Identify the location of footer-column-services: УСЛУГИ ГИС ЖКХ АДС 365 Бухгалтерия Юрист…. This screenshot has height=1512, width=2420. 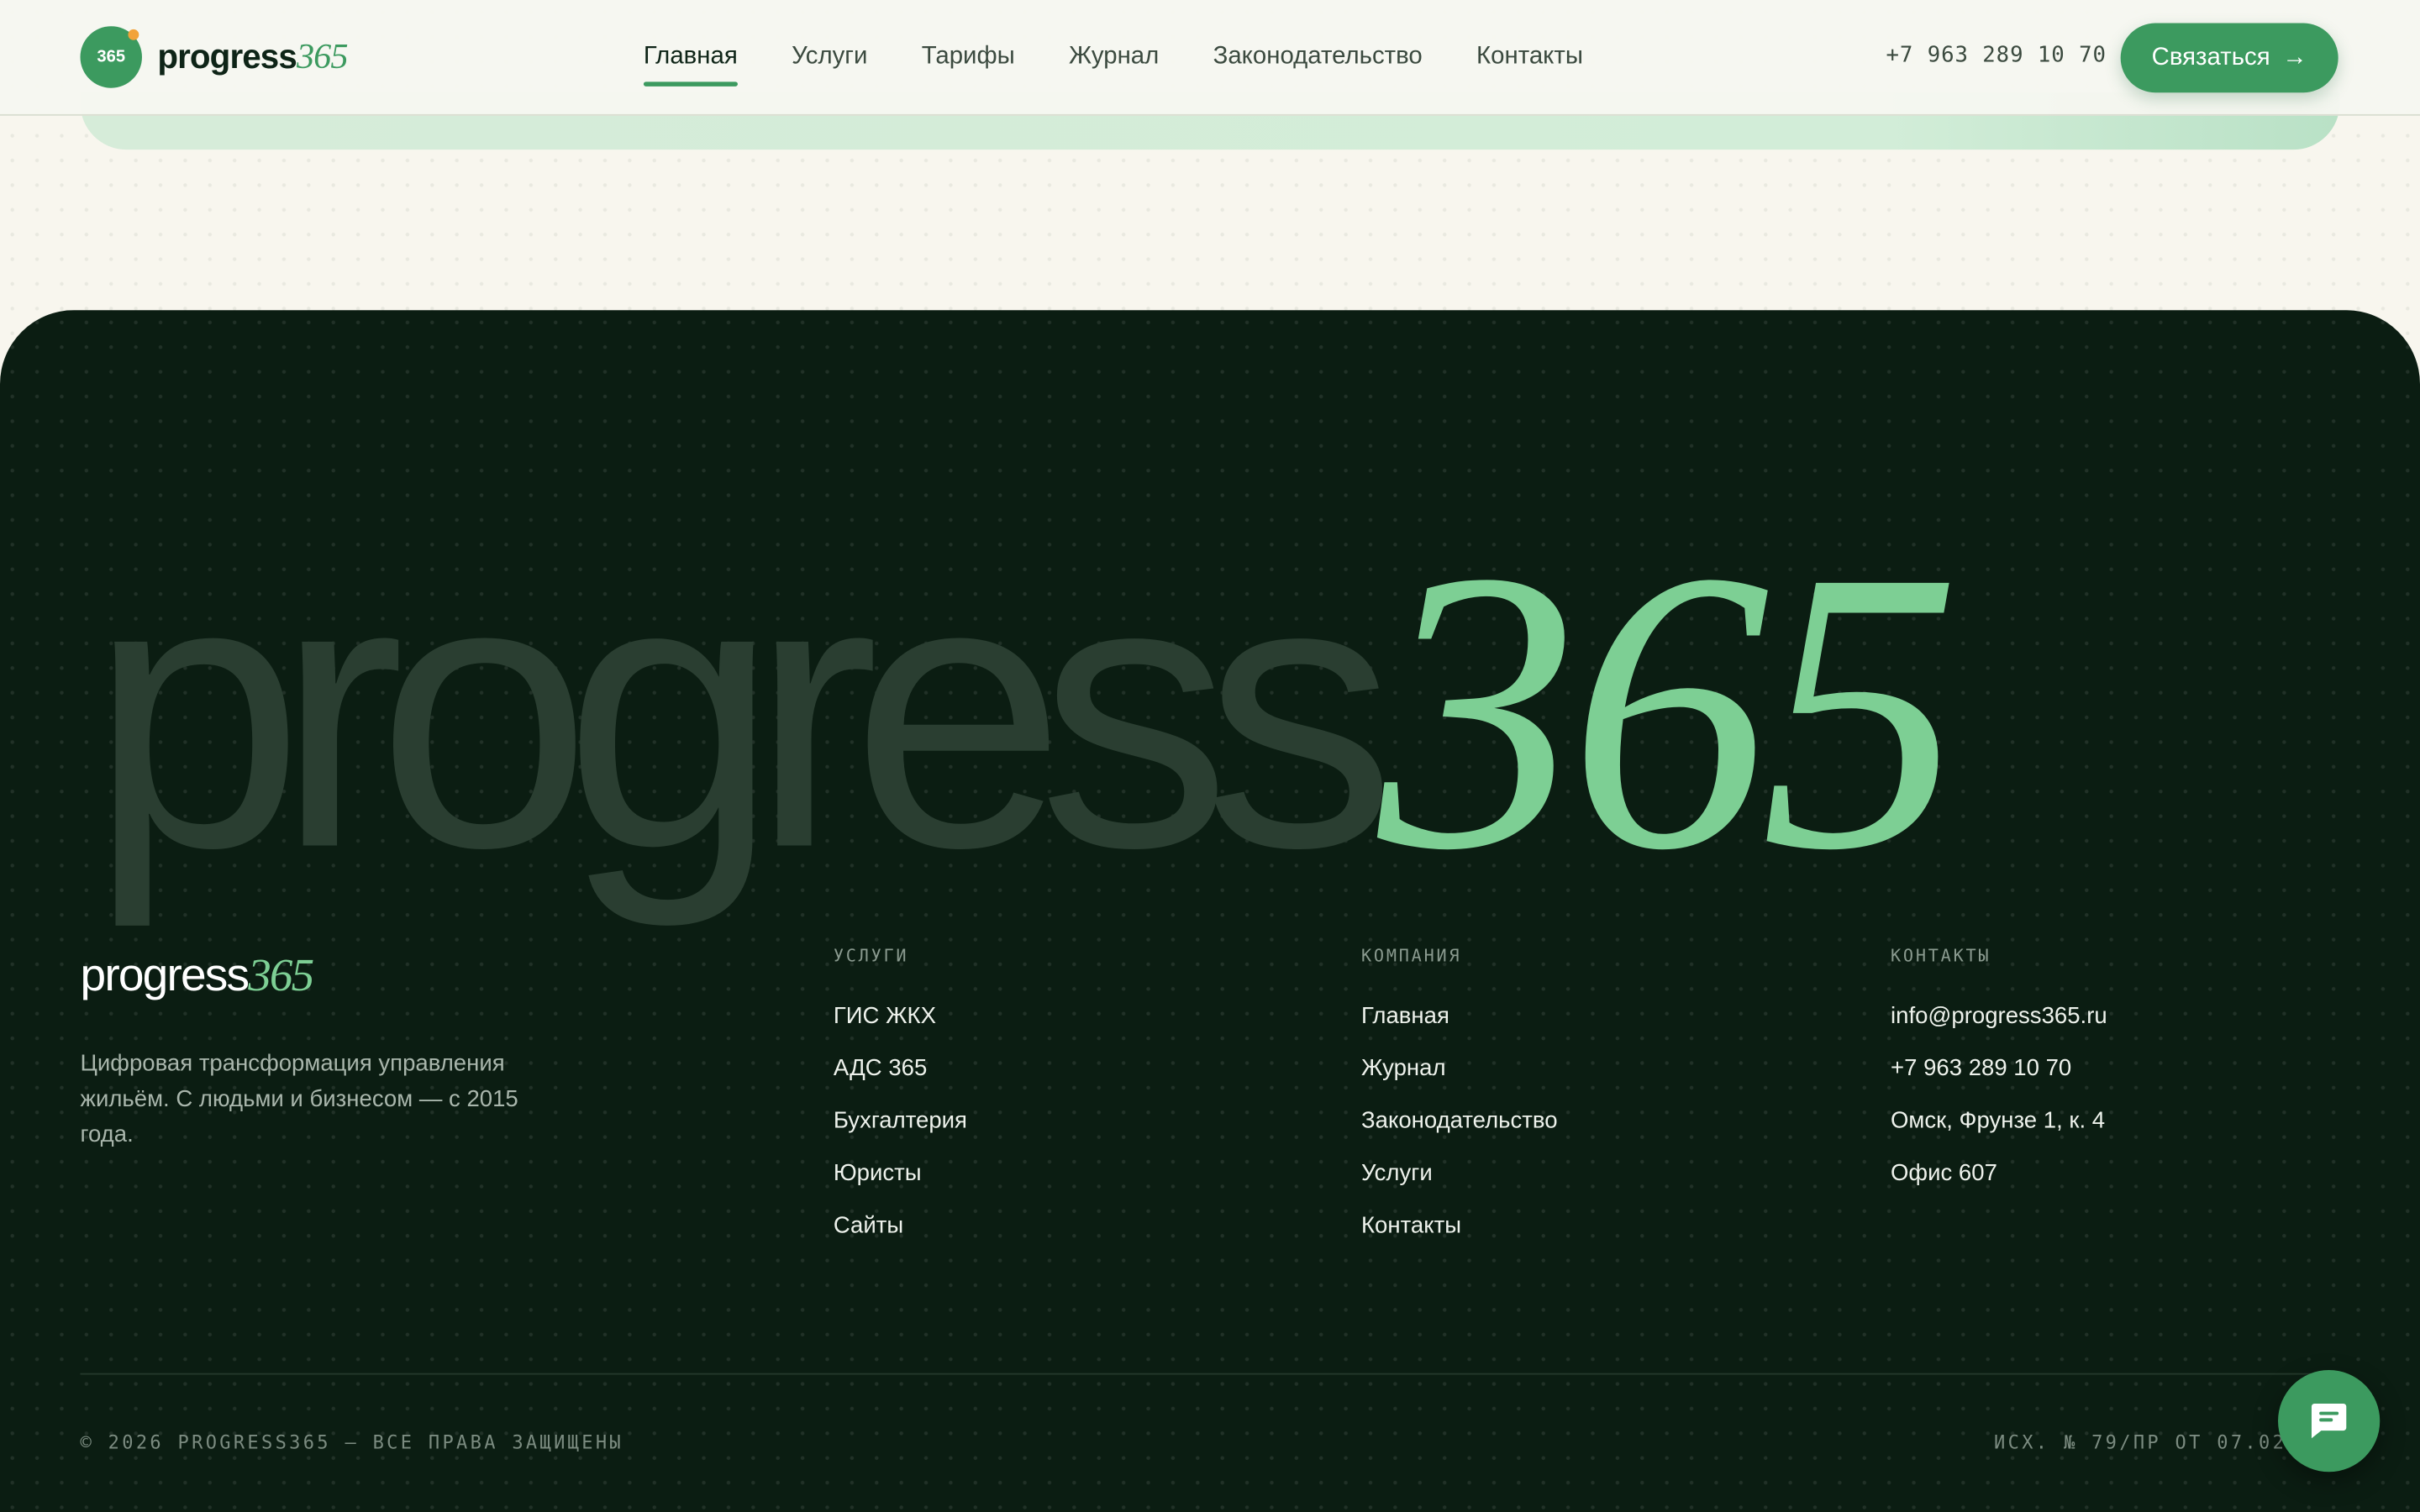
(901, 1105).